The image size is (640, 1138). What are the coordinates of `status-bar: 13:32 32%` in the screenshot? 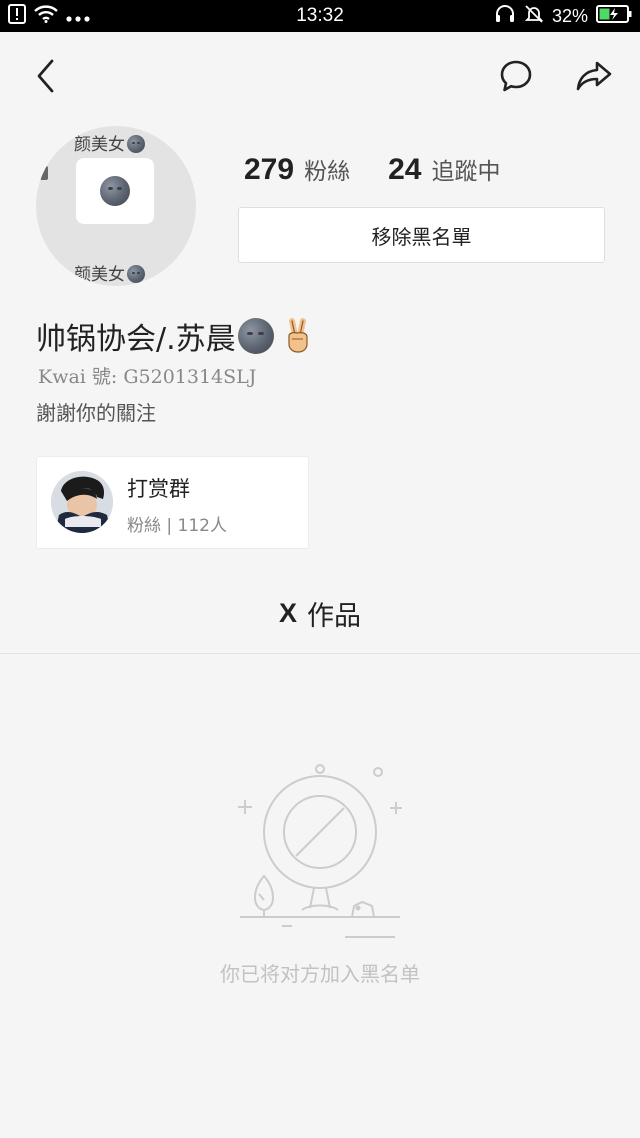 It's located at (320, 16).